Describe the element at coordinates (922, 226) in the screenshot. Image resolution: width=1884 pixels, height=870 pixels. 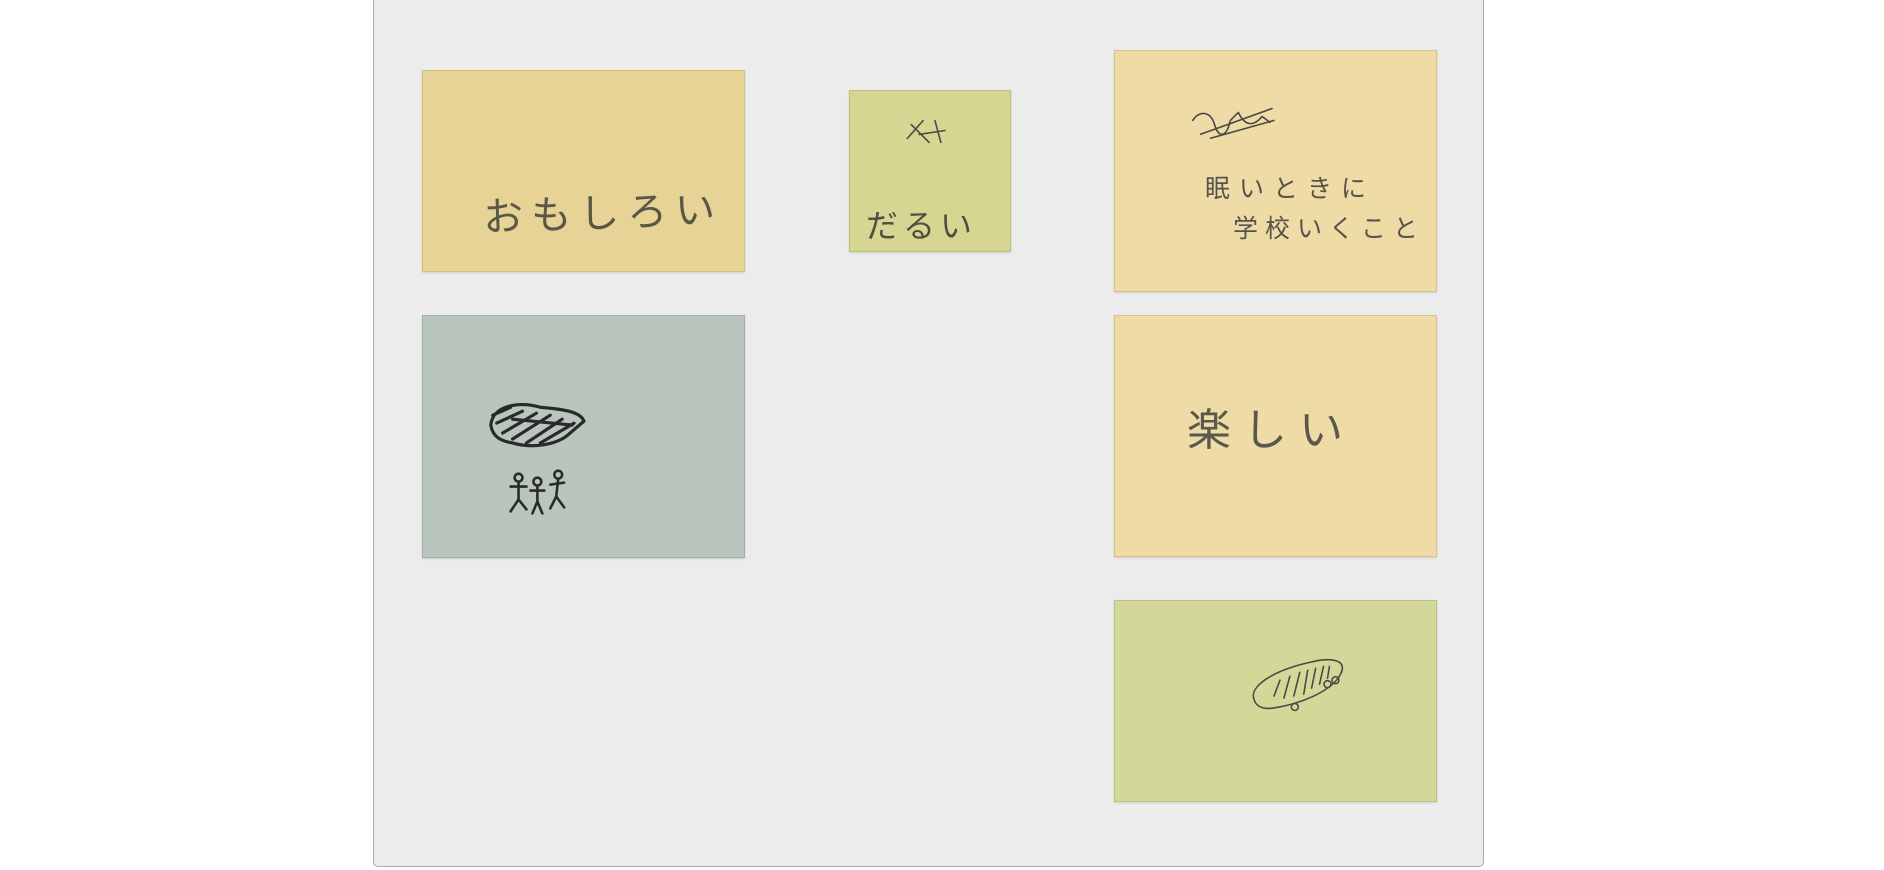
I see `note-handwriting-darui: だるい` at that location.